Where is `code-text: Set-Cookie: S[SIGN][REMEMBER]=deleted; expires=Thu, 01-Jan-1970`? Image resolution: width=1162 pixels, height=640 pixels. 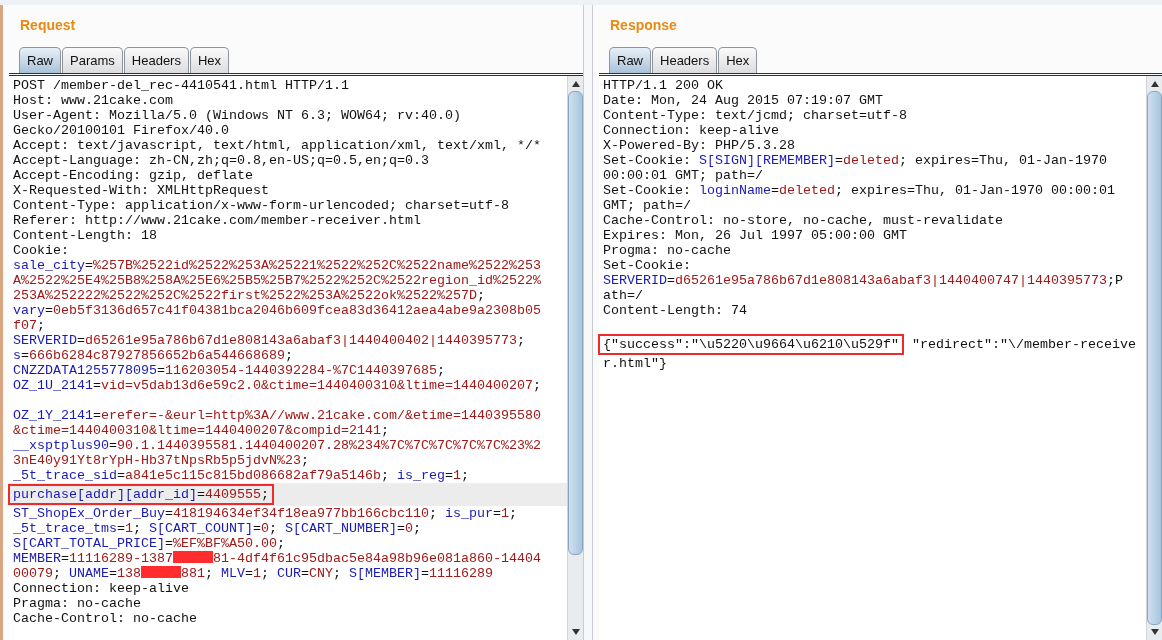 code-text: Set-Cookie: S[SIGN][REMEMBER]=deleted; expires=Thu, 01-Jan-1970 is located at coordinates (855, 160).